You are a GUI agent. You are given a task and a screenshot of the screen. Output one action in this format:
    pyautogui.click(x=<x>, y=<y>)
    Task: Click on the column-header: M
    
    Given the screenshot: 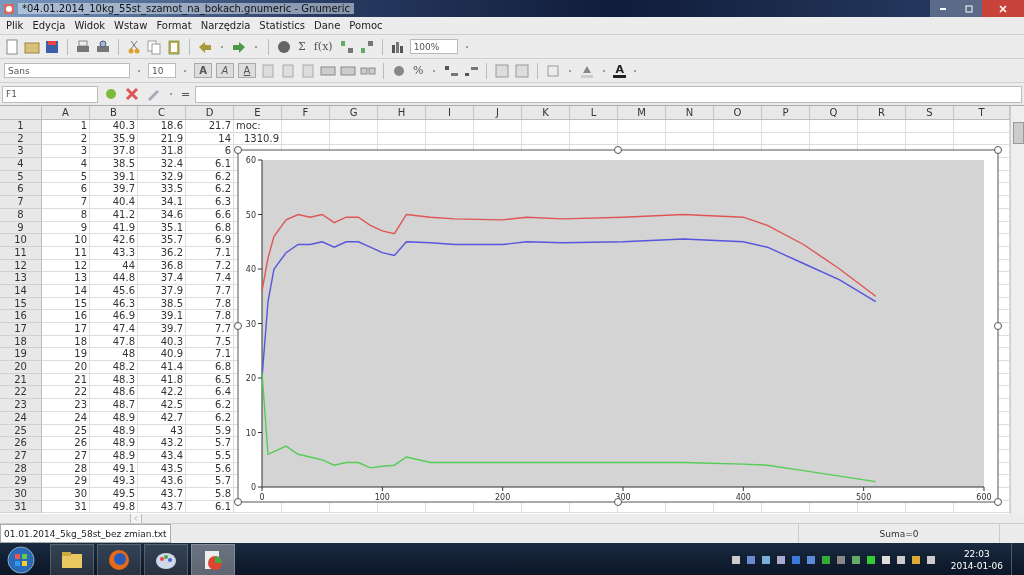 What is the action you would take?
    pyautogui.click(x=642, y=113)
    